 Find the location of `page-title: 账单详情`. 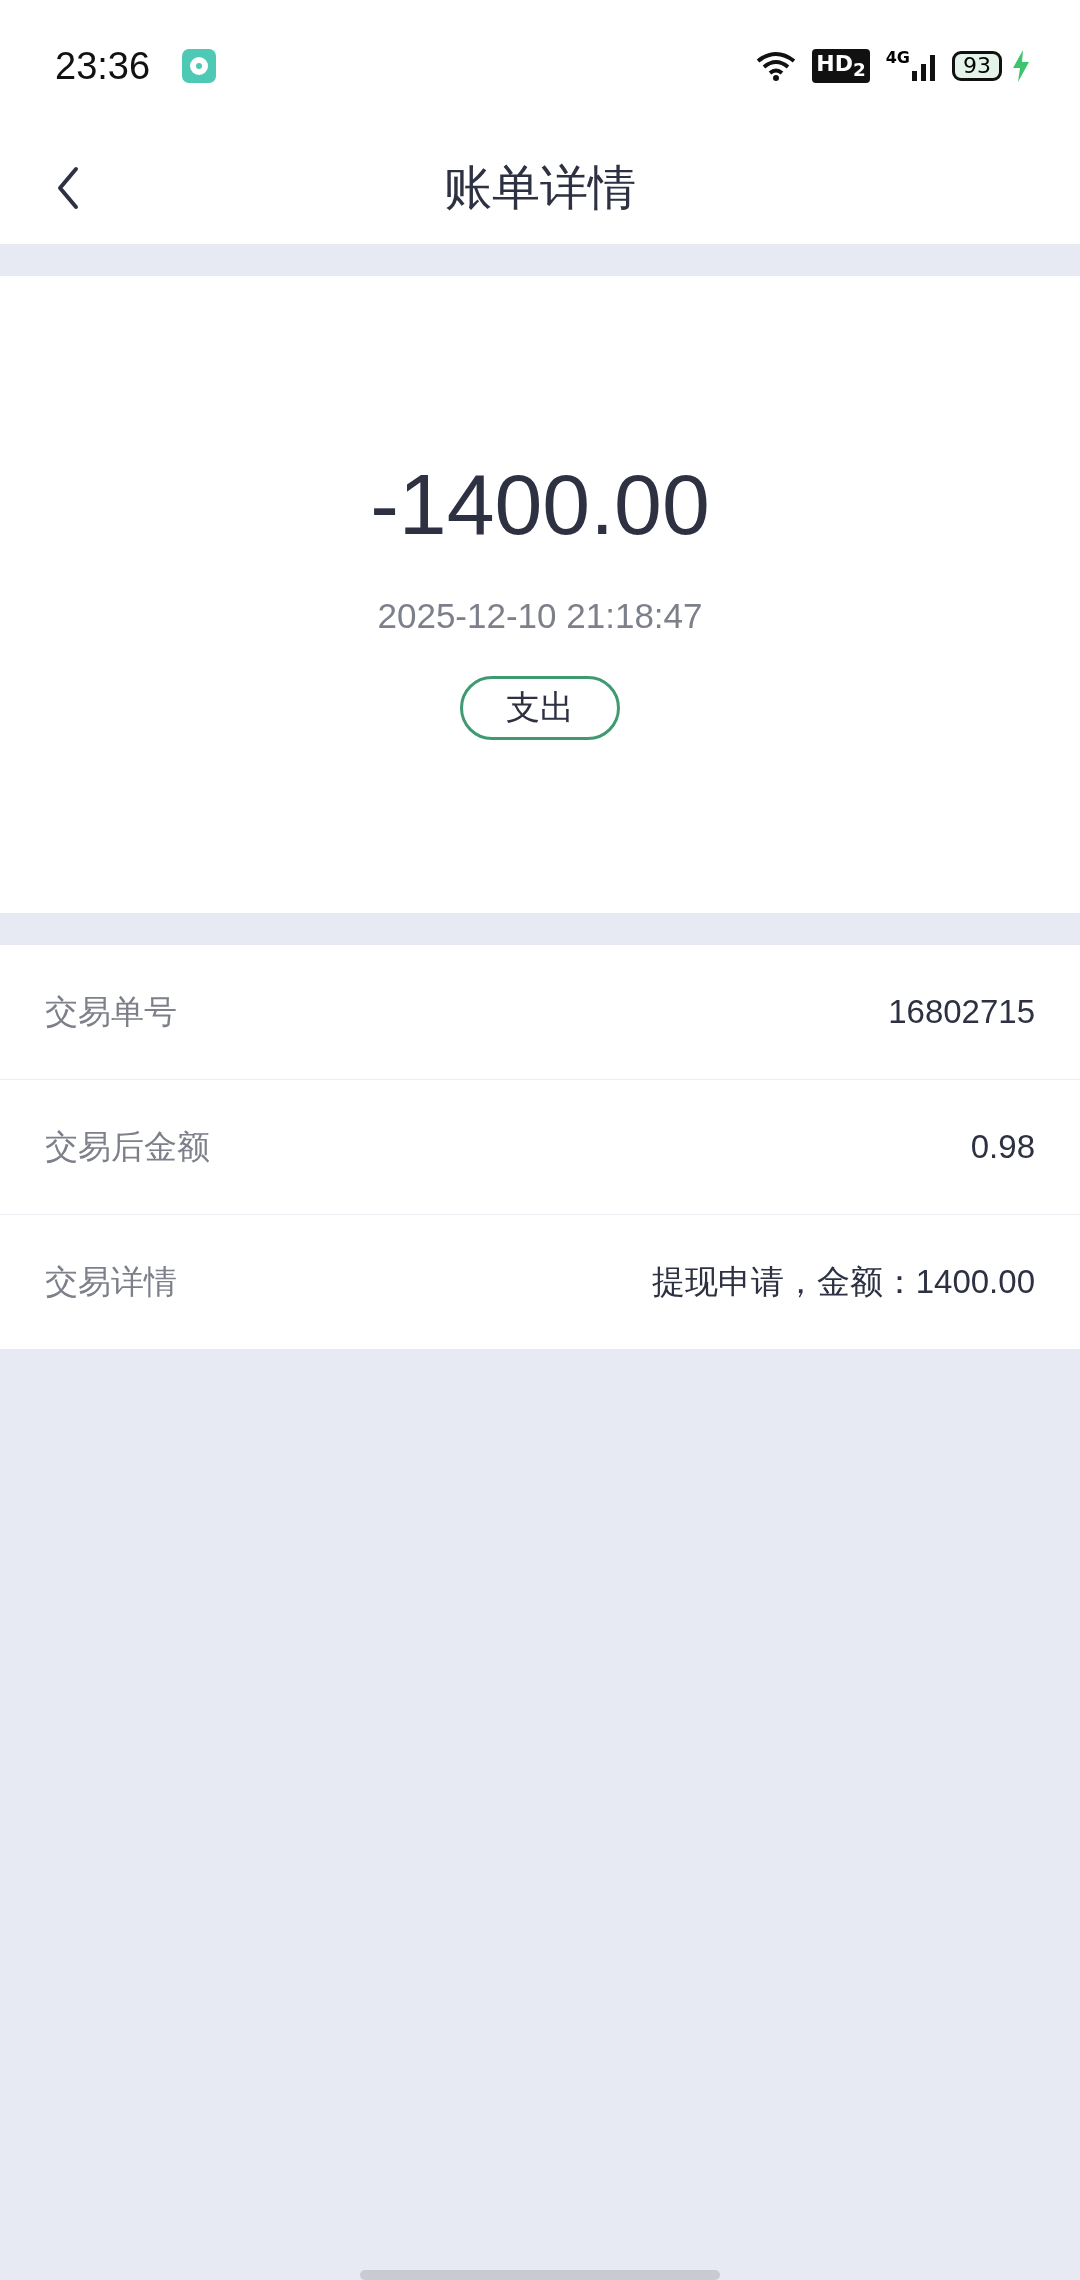

page-title: 账单详情 is located at coordinates (540, 187).